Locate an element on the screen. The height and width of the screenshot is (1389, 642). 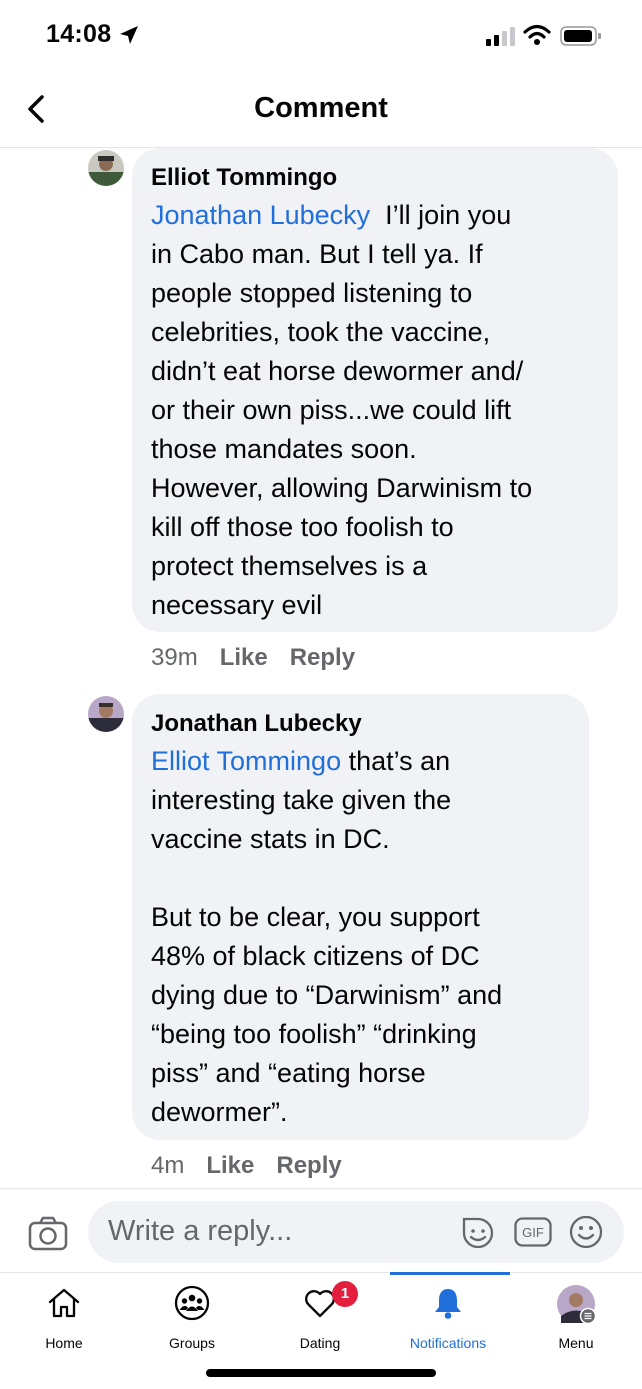
comment-line: protect themselves is a is located at coordinates (289, 566).